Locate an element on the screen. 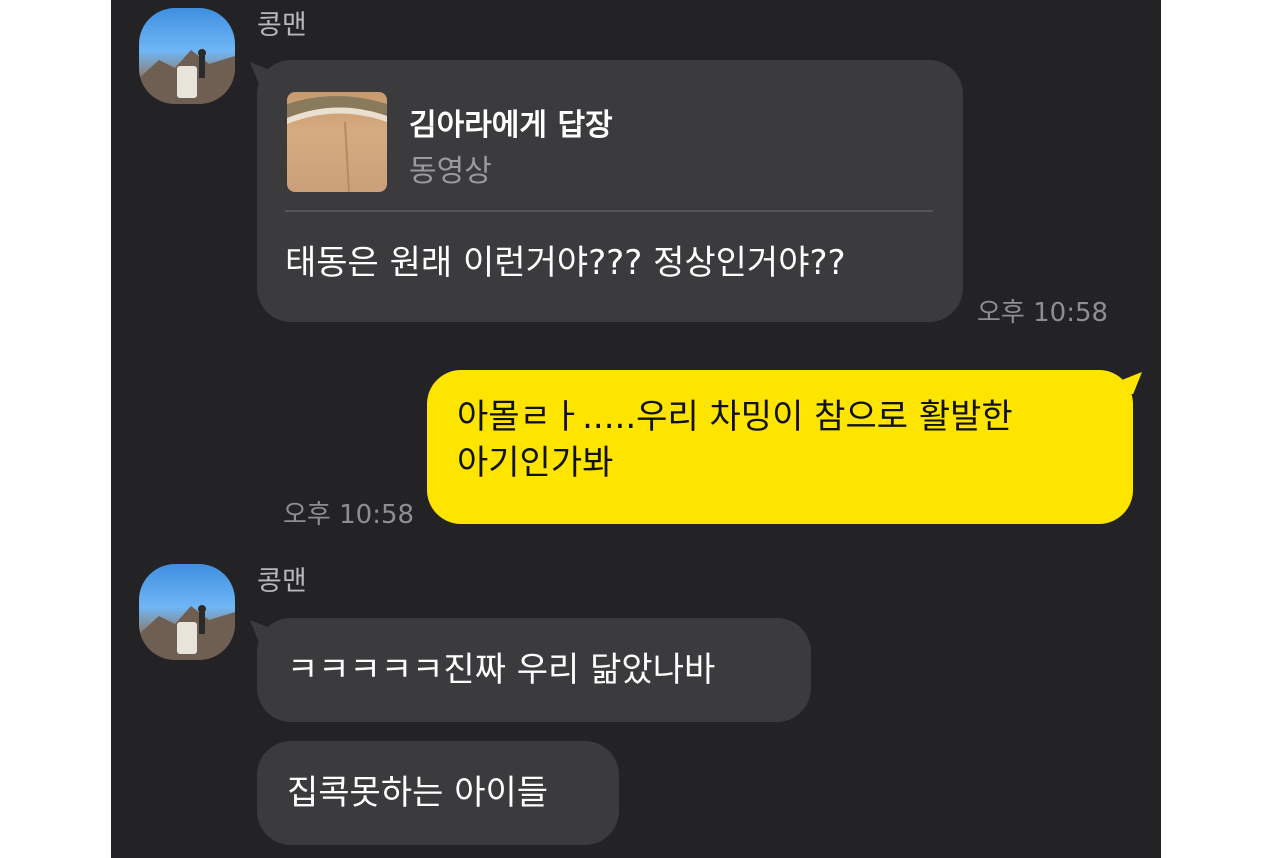  reply-title: 김아라에게 답장 is located at coordinates (511, 125).